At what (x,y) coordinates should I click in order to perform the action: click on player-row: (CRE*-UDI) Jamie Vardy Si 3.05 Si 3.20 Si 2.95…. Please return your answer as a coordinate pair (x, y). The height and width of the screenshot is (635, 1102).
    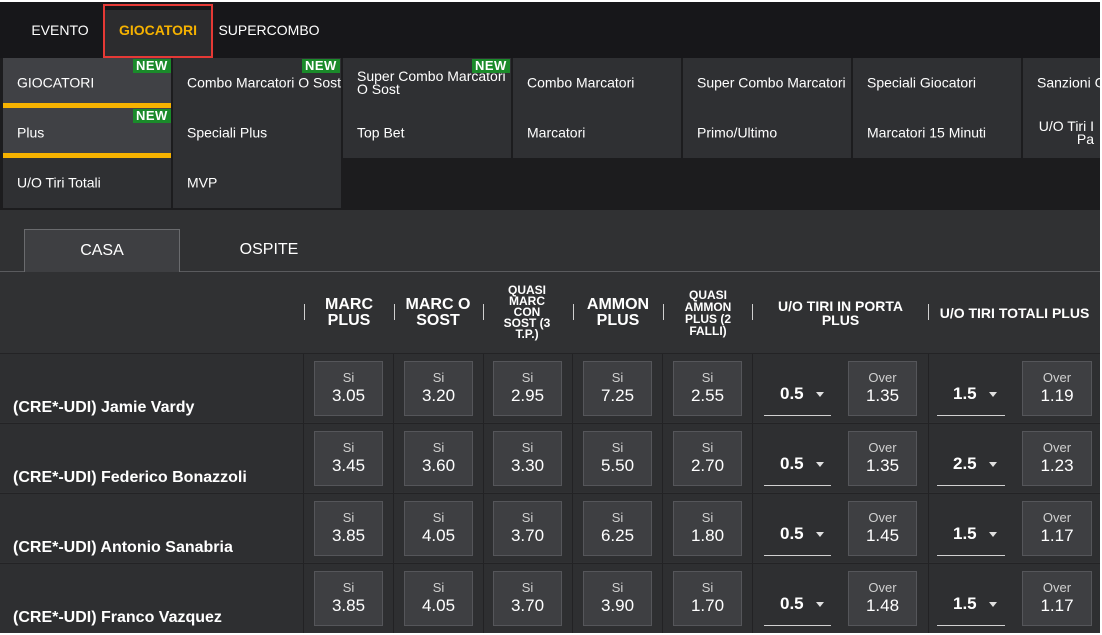
    Looking at the image, I should click on (550, 388).